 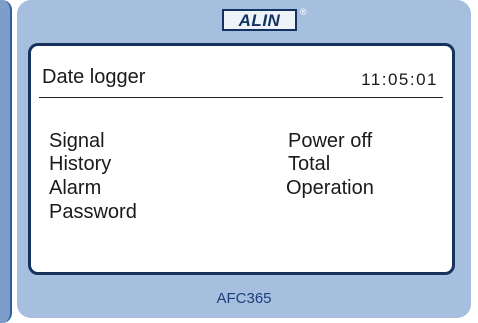 I want to click on adjacent-panel-edge, so click(x=6, y=161).